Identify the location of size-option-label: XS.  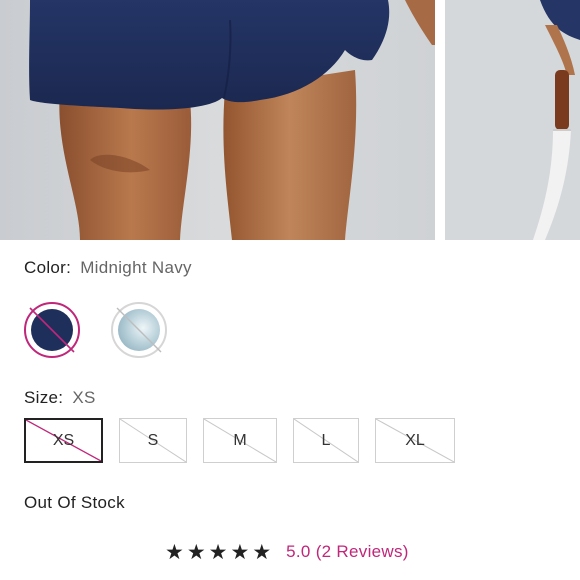
(63, 440).